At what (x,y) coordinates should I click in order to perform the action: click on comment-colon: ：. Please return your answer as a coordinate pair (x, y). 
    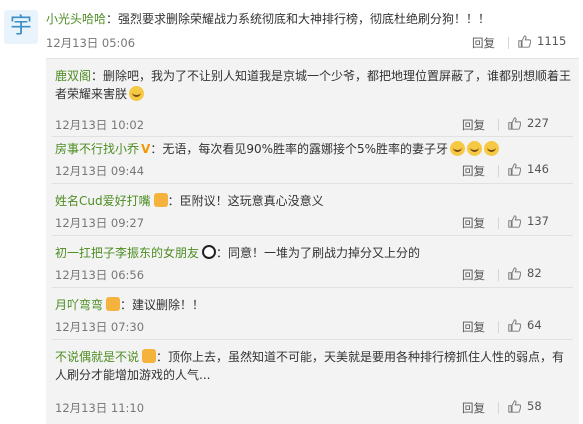
    Looking at the image, I should click on (112, 19).